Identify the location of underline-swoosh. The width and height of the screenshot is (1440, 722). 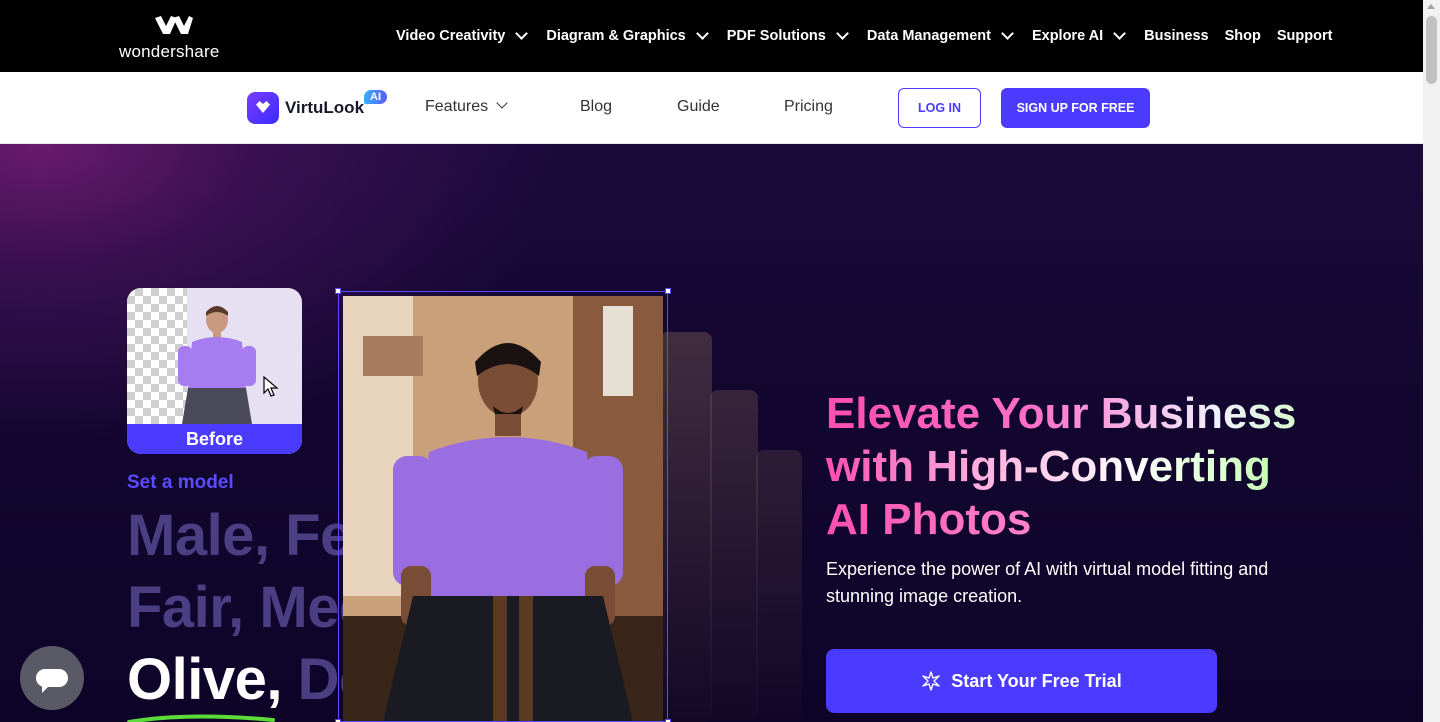
(201, 718).